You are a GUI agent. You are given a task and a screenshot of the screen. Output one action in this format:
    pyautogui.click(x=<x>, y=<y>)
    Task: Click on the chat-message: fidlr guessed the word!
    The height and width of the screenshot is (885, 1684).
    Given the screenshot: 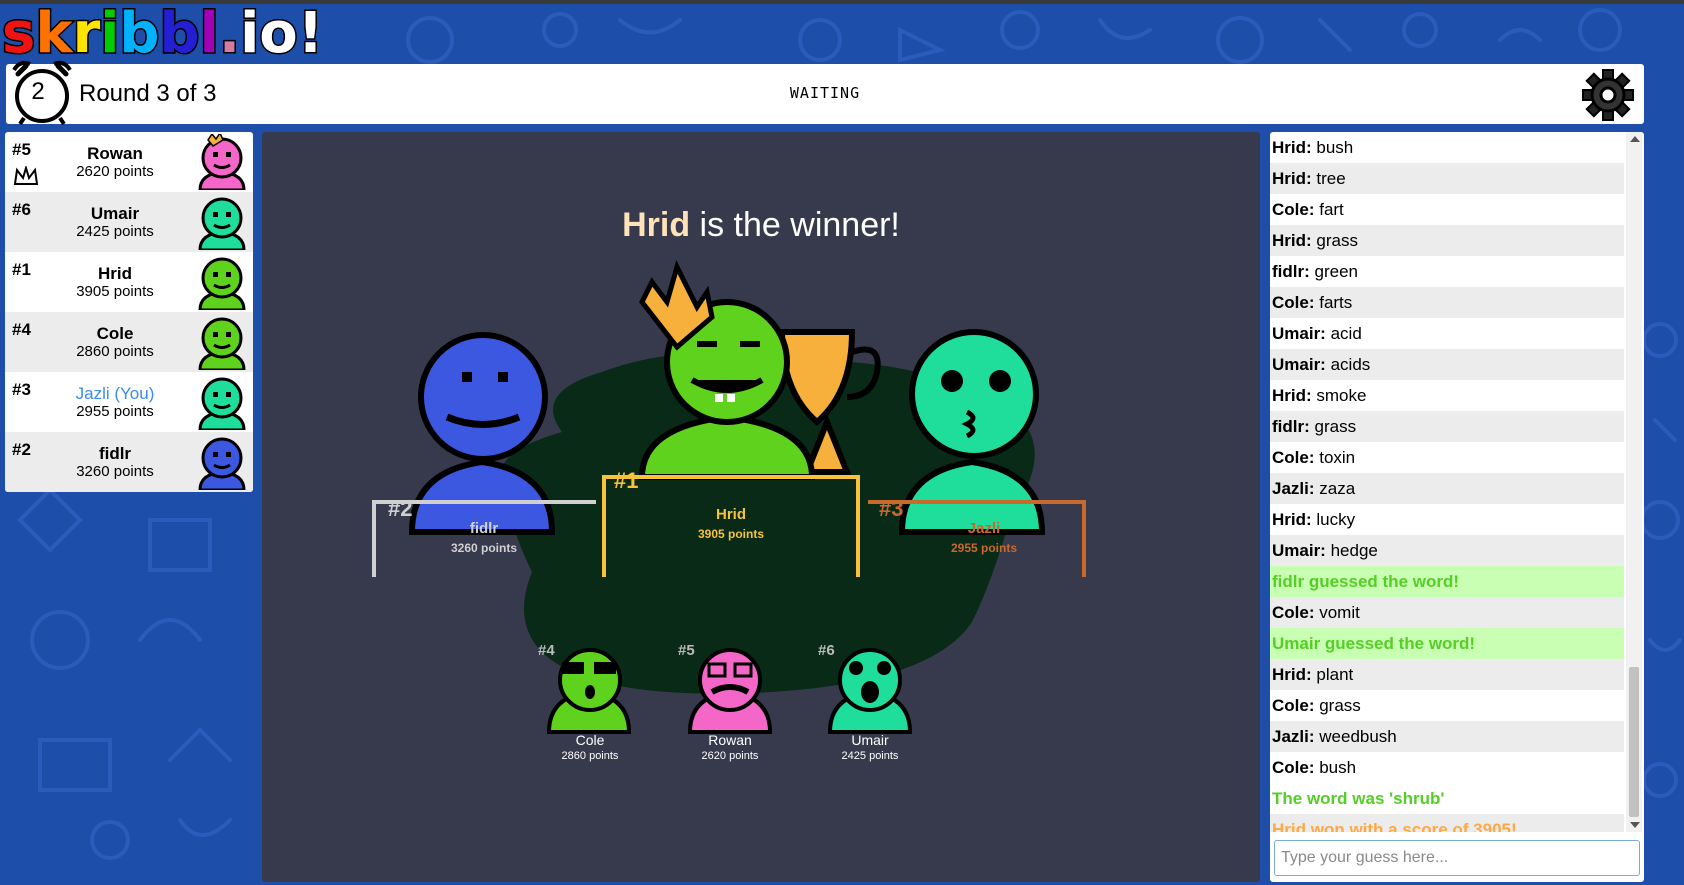 What is the action you would take?
    pyautogui.click(x=1447, y=581)
    